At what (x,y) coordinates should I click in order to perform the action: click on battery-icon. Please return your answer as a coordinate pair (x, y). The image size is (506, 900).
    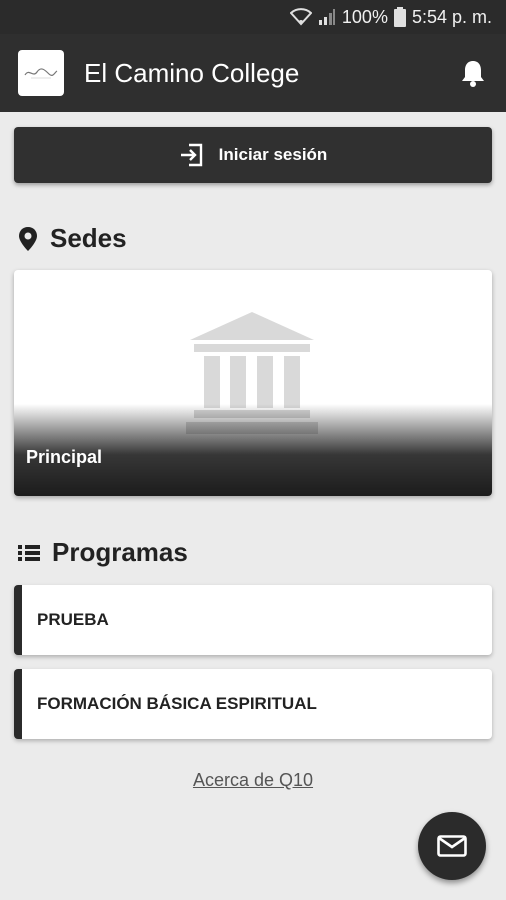
    Looking at the image, I should click on (399, 17).